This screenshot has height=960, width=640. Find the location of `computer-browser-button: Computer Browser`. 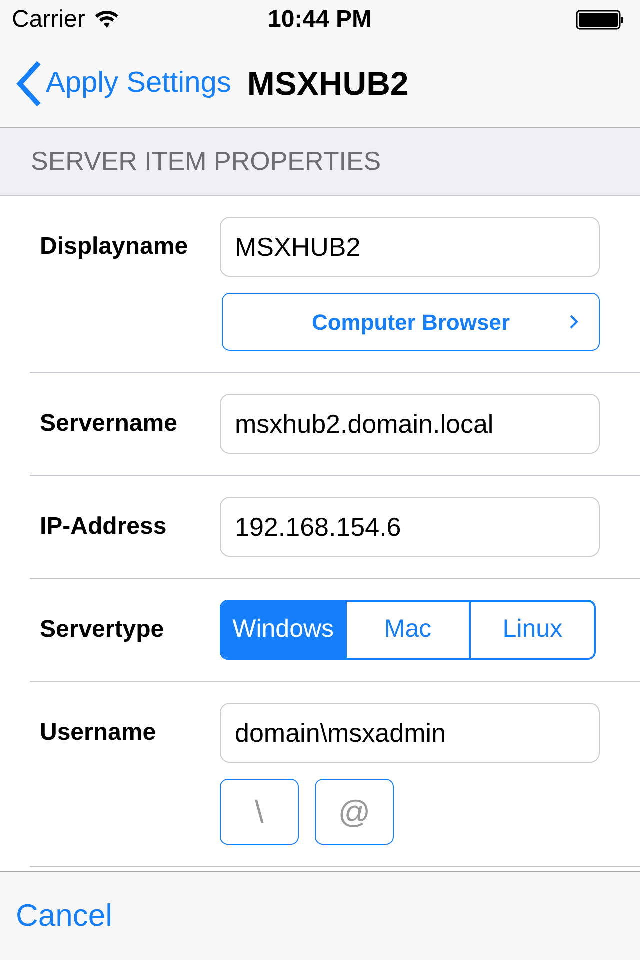

computer-browser-button: Computer Browser is located at coordinates (411, 322).